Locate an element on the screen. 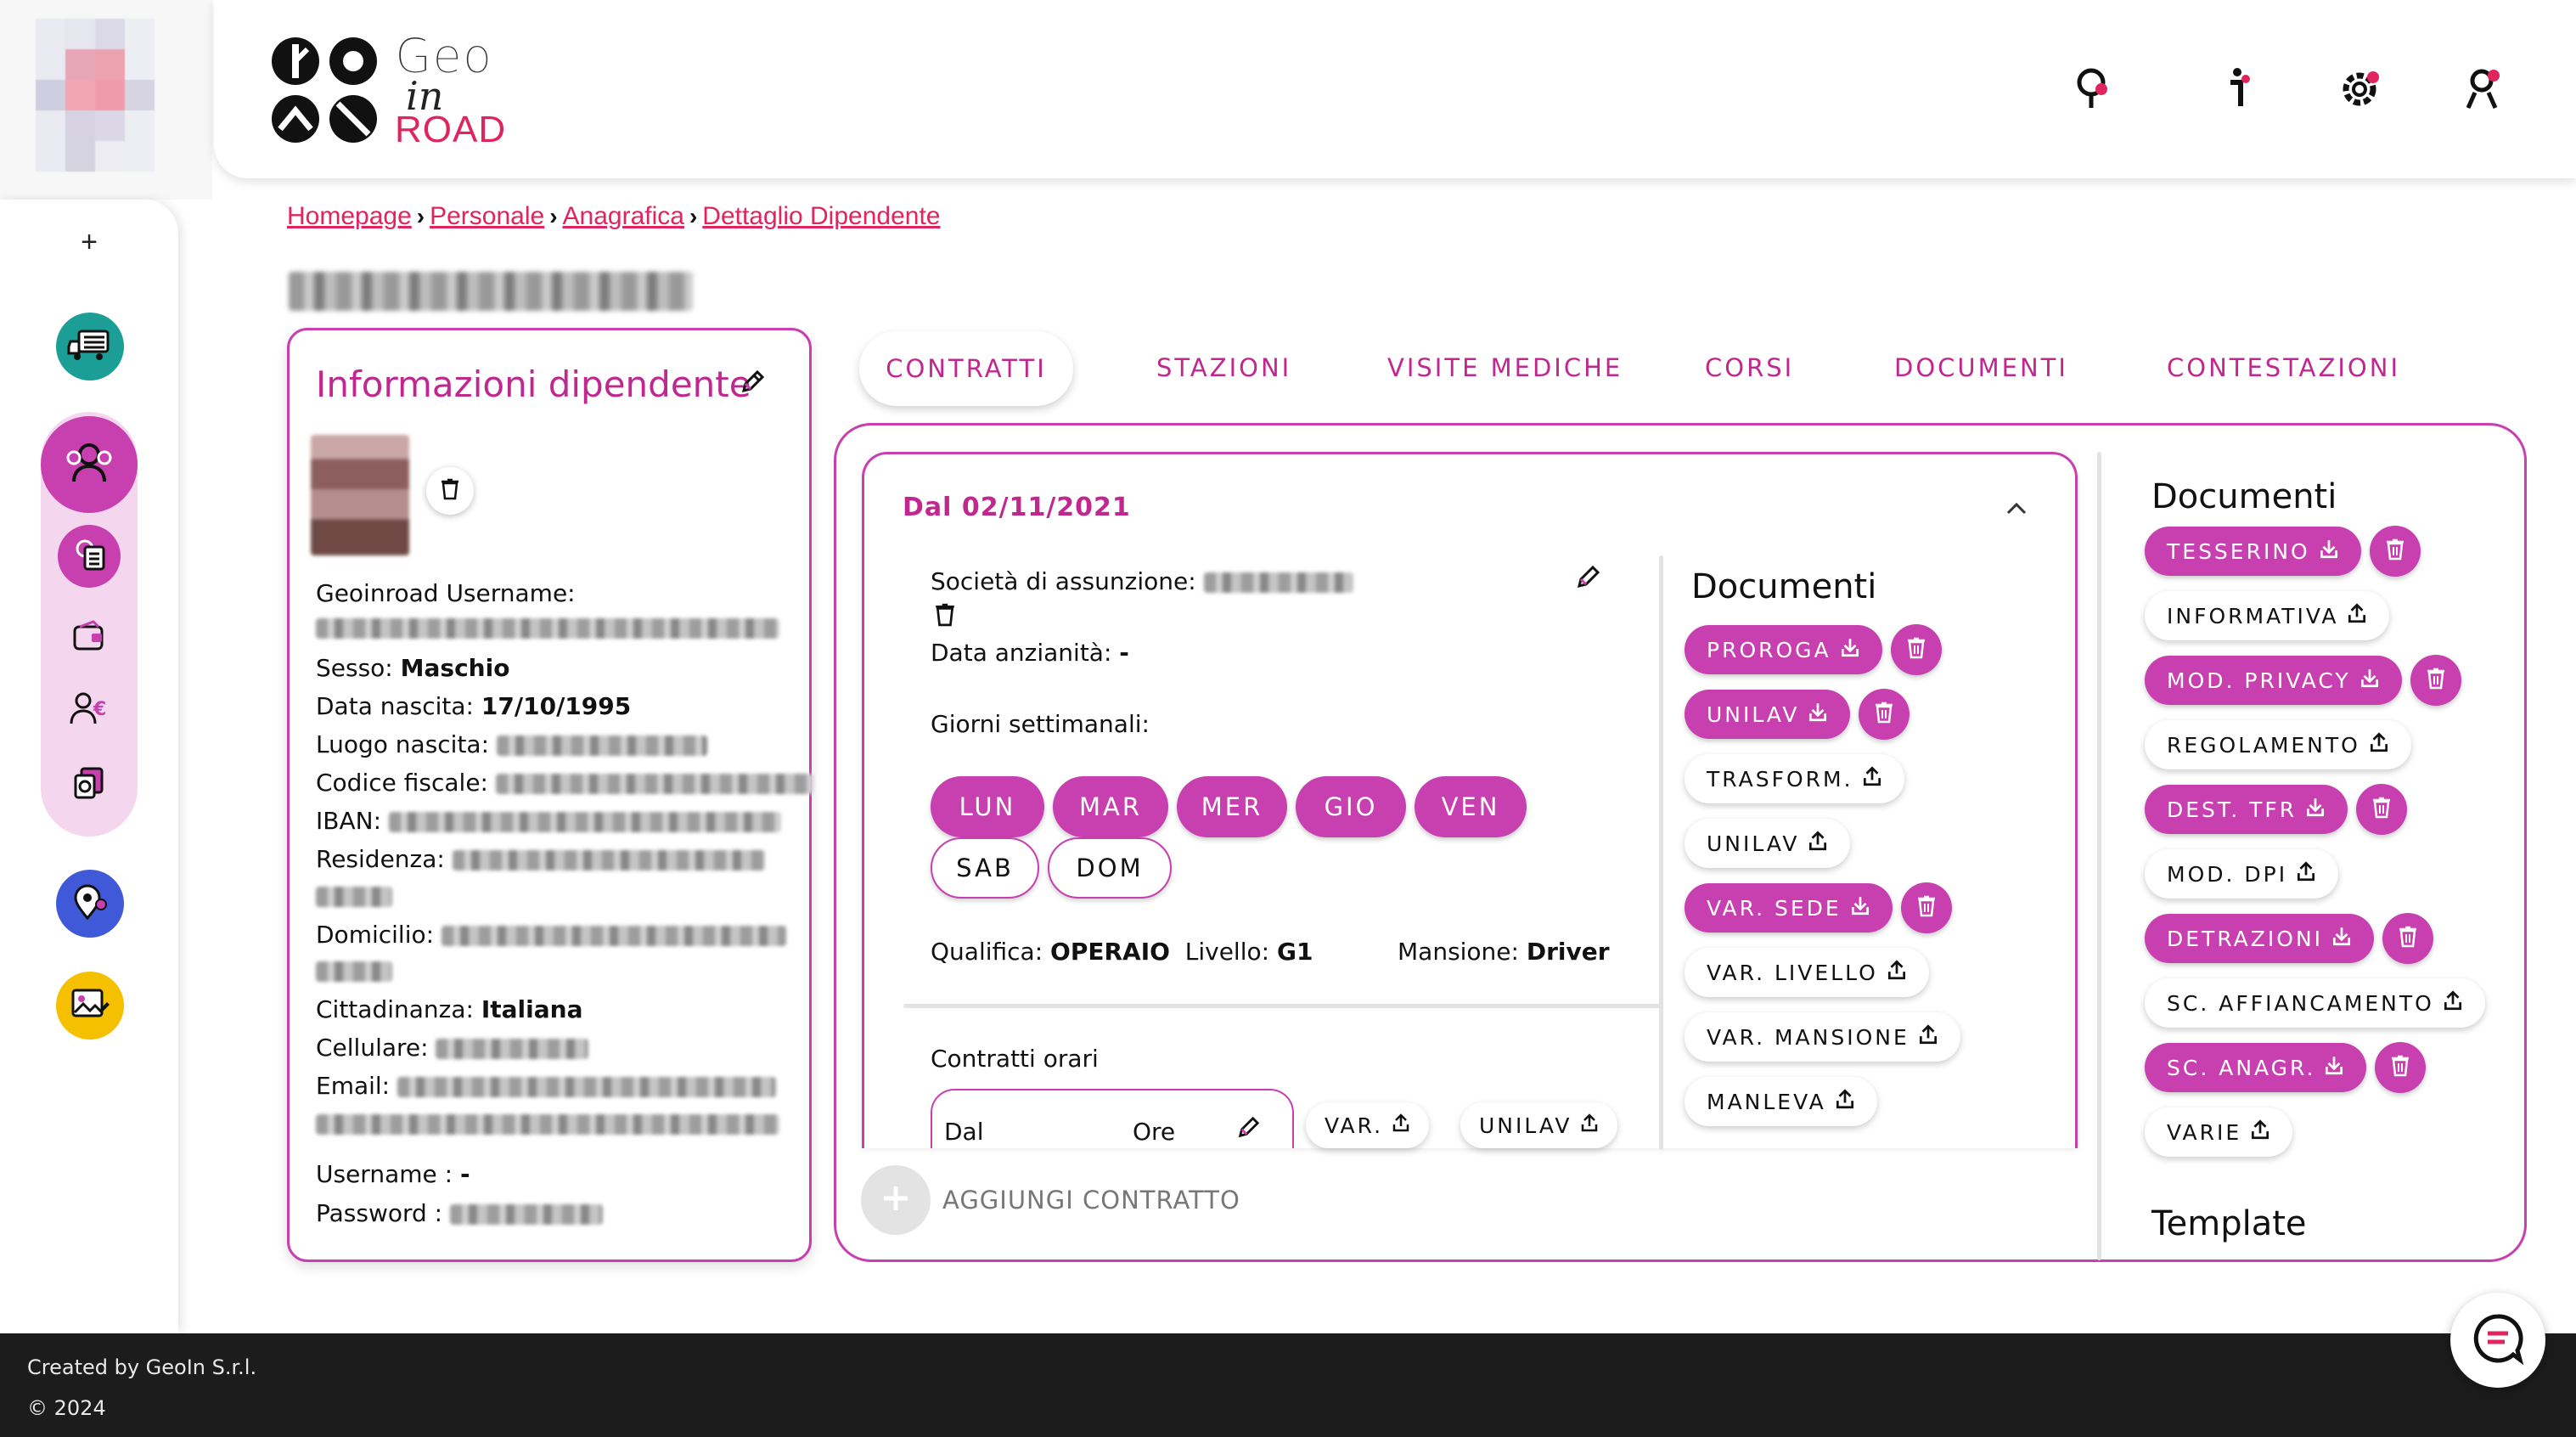  sidebar-item-payroll: € is located at coordinates (89, 710).